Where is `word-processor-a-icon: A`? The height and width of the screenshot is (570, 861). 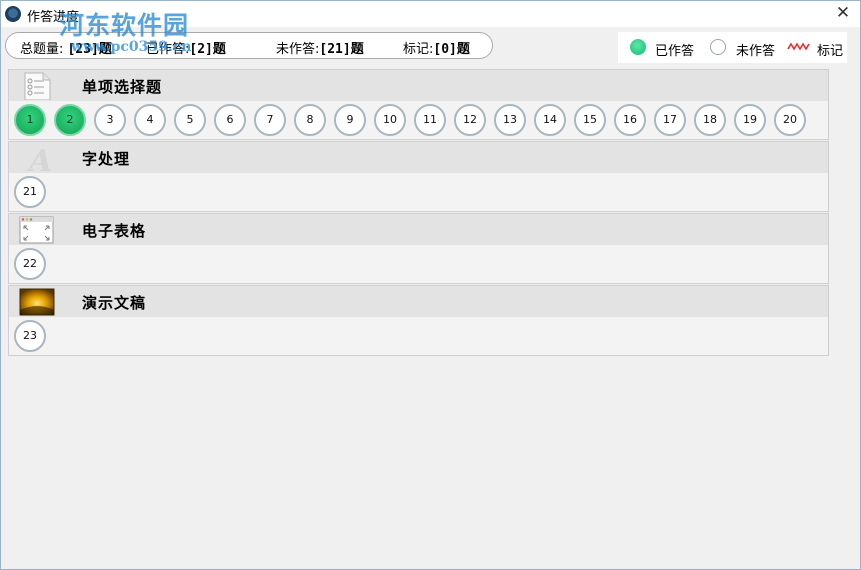
word-processor-a-icon: A is located at coordinates (39, 158).